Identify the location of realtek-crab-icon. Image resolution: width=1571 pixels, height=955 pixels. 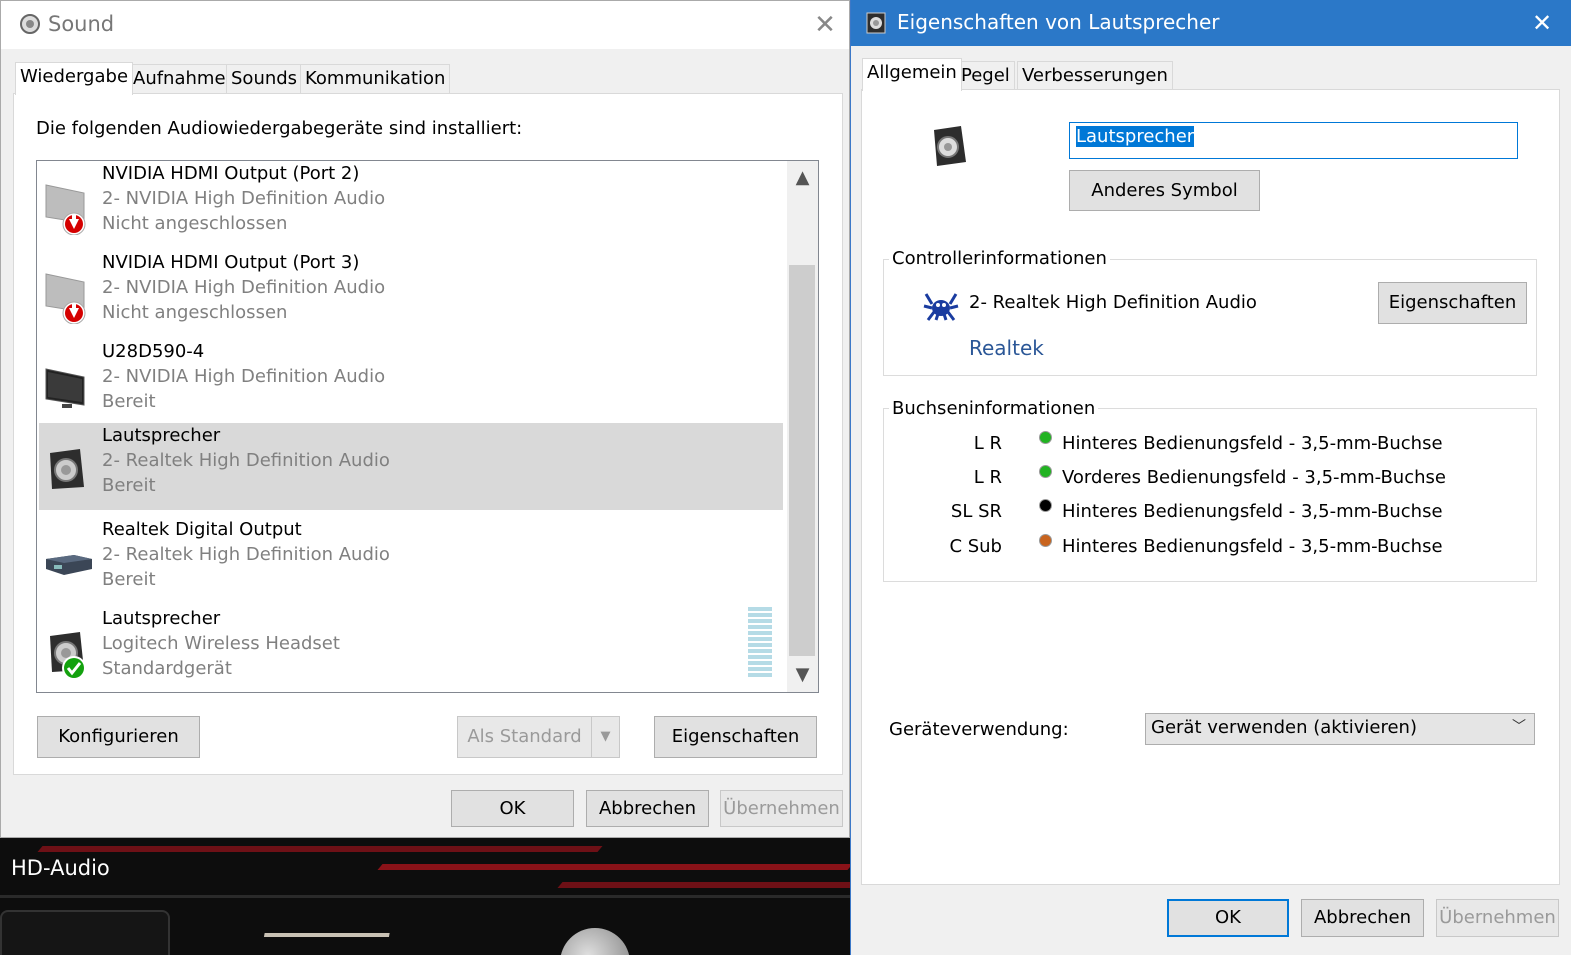
(941, 307).